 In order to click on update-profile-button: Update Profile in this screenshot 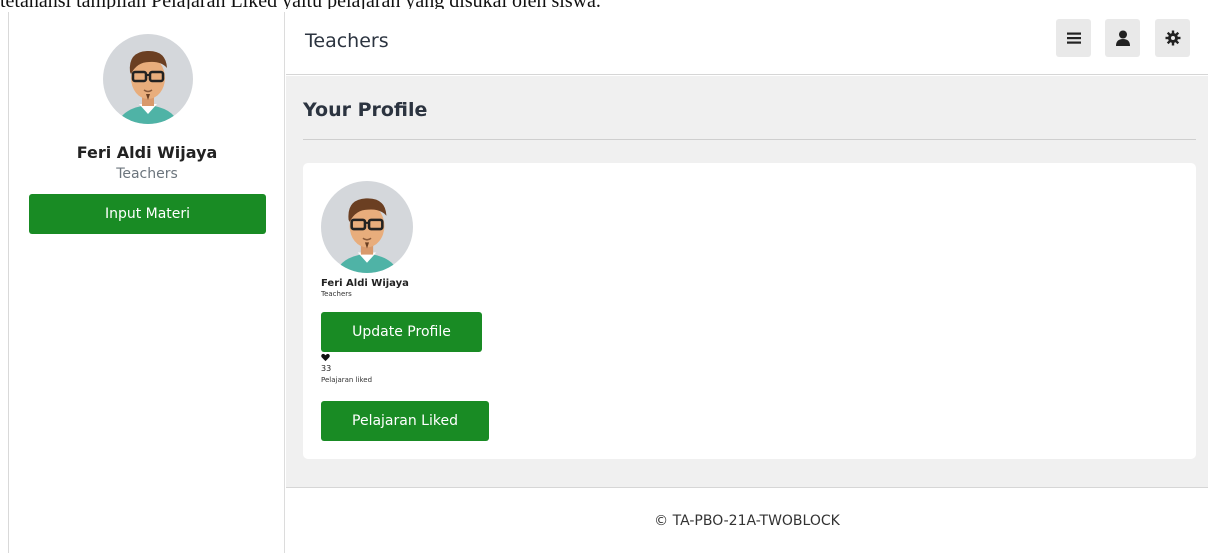, I will do `click(401, 332)`.